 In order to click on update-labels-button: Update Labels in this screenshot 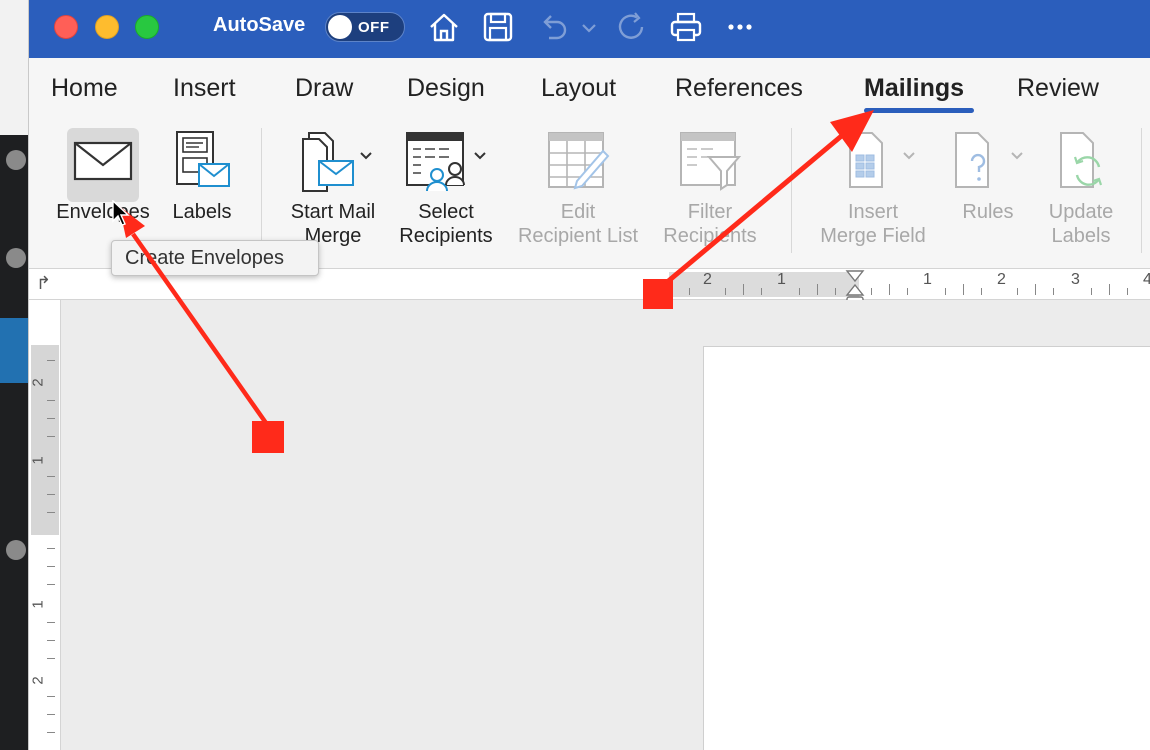, I will do `click(1081, 187)`.